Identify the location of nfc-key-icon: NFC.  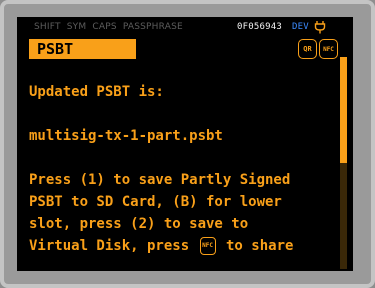
(207, 246).